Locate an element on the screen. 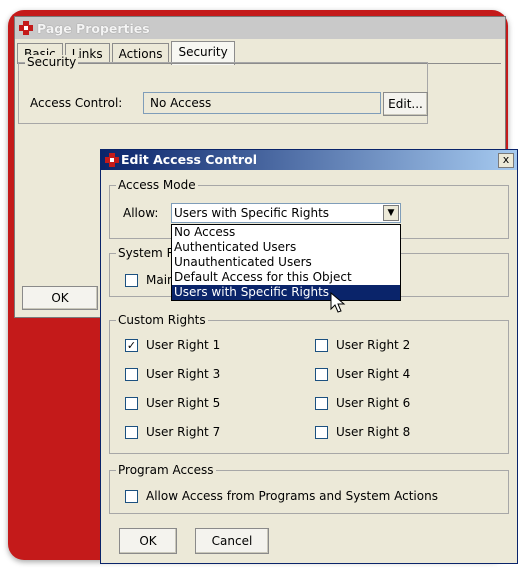 This screenshot has height=568, width=518. dropdown-option-users-with-specific-rights: Users with Specific Rights is located at coordinates (286, 292).